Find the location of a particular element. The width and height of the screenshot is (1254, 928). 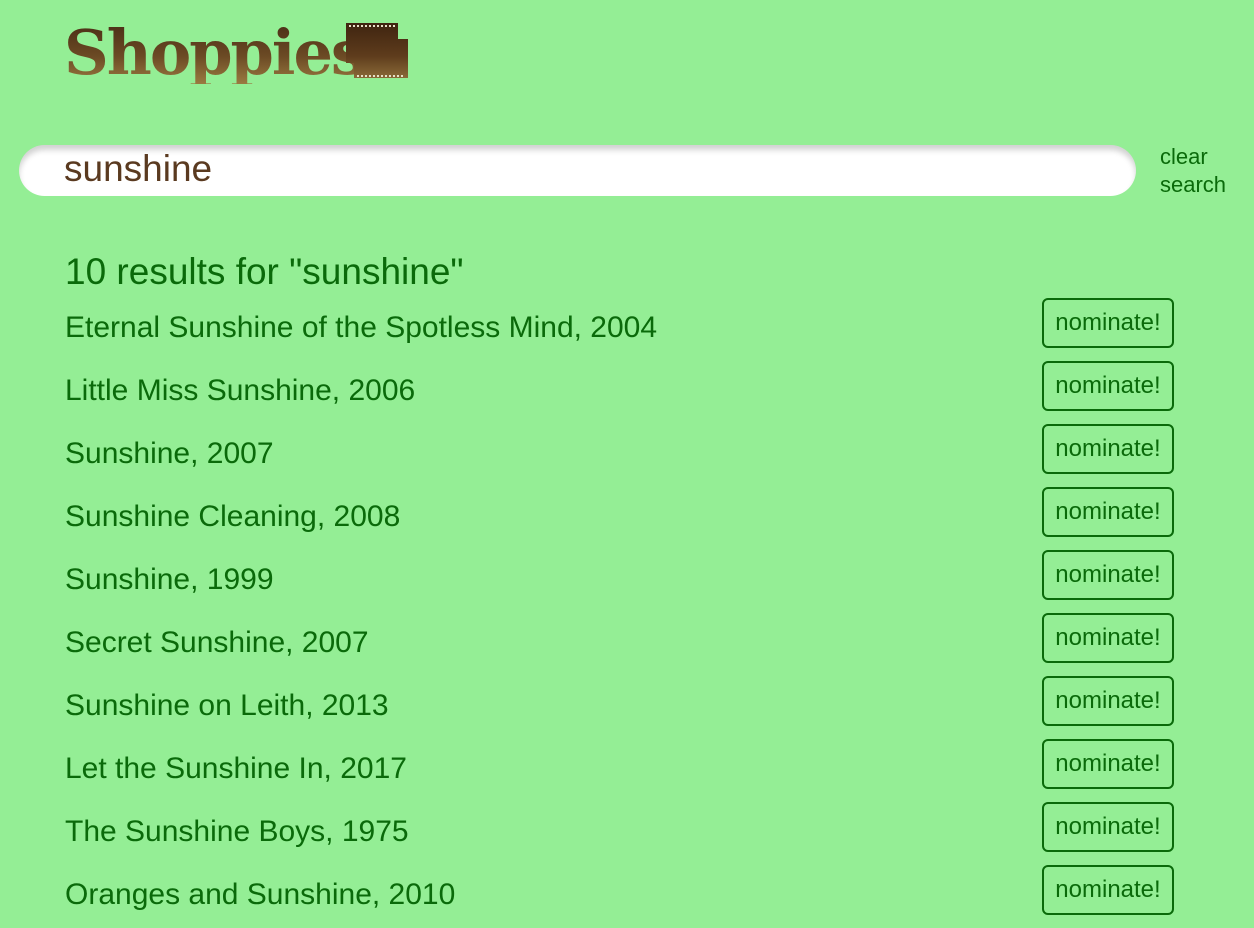

result-title: The Sunshine Boys, 1975 is located at coordinates (237, 831).